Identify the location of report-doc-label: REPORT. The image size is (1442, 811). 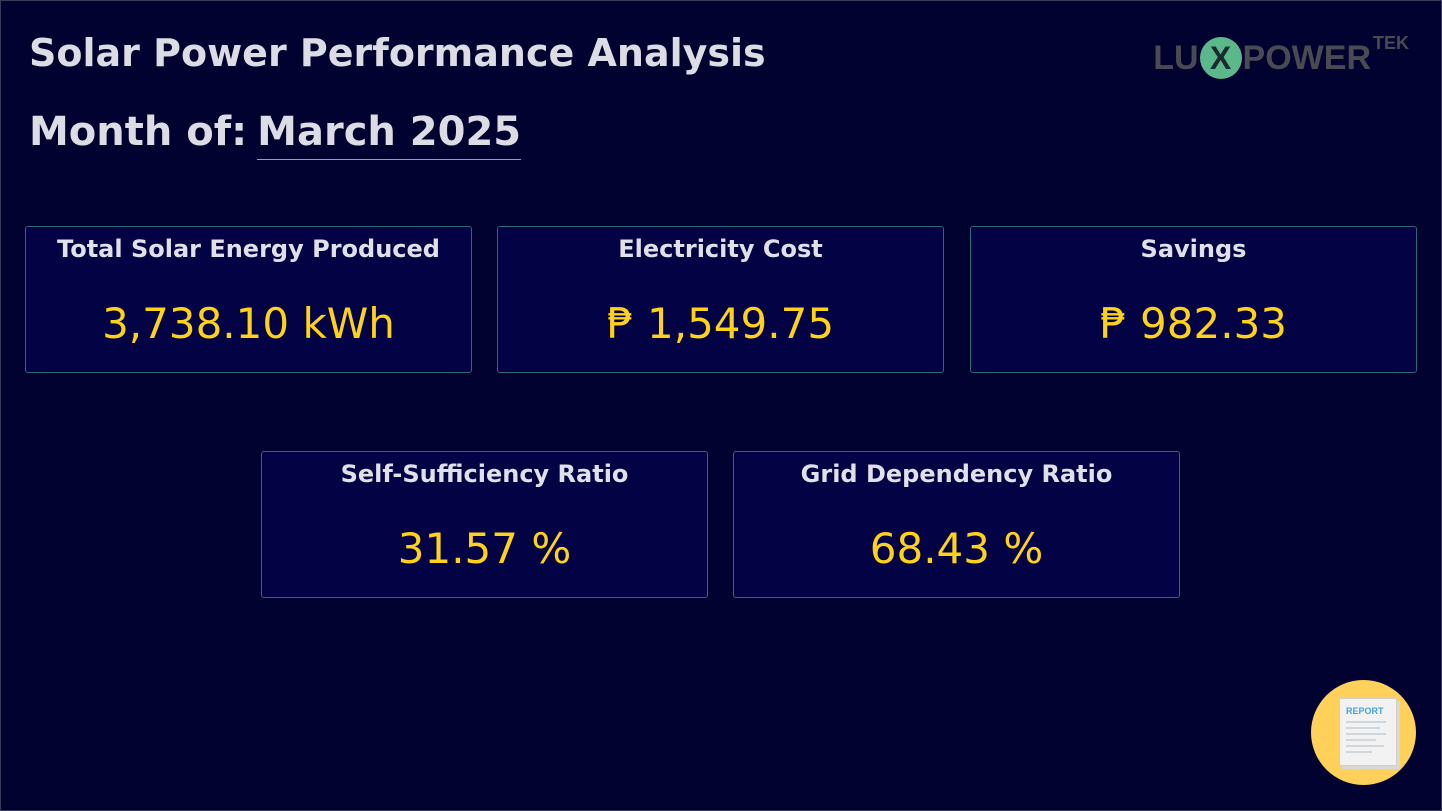
(1365, 711).